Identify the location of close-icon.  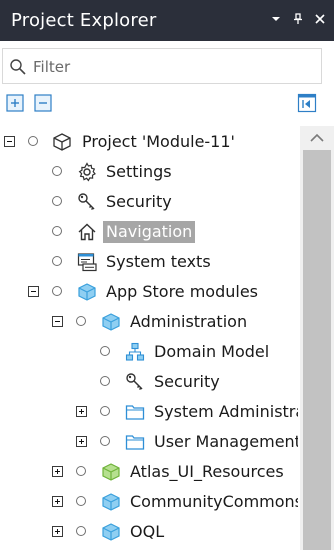
(320, 19).